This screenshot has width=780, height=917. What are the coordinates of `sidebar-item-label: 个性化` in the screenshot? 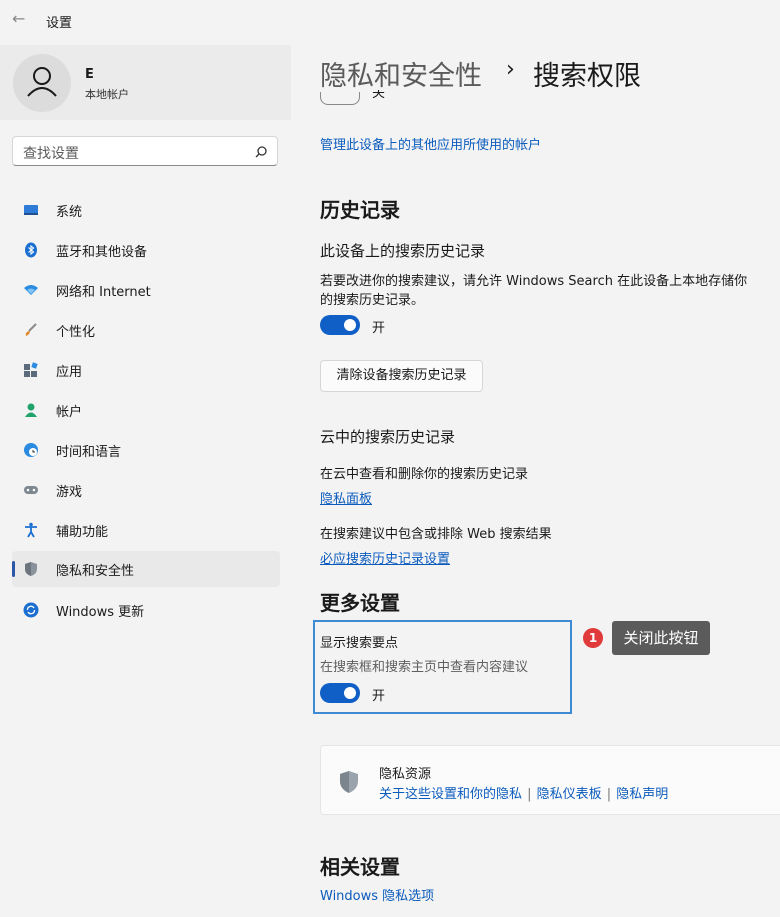 It's located at (76, 332).